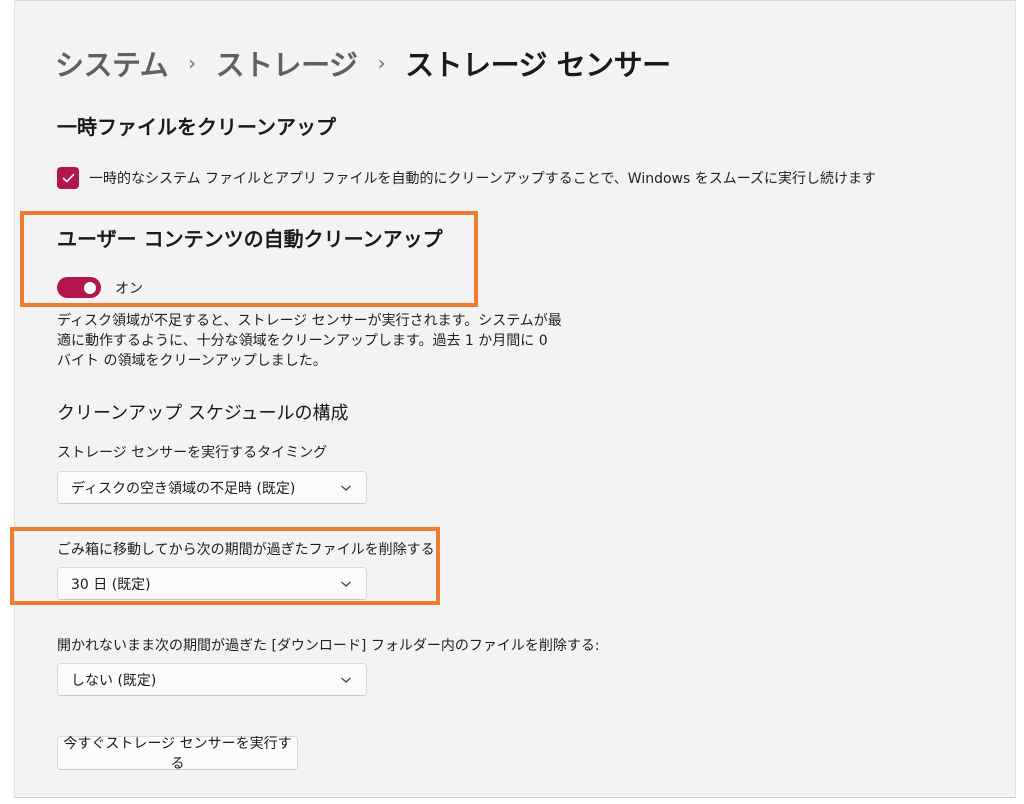 This screenshot has width=1024, height=804. Describe the element at coordinates (212, 679) in the screenshot. I see `downloads-dropdown: しない (既定)` at that location.